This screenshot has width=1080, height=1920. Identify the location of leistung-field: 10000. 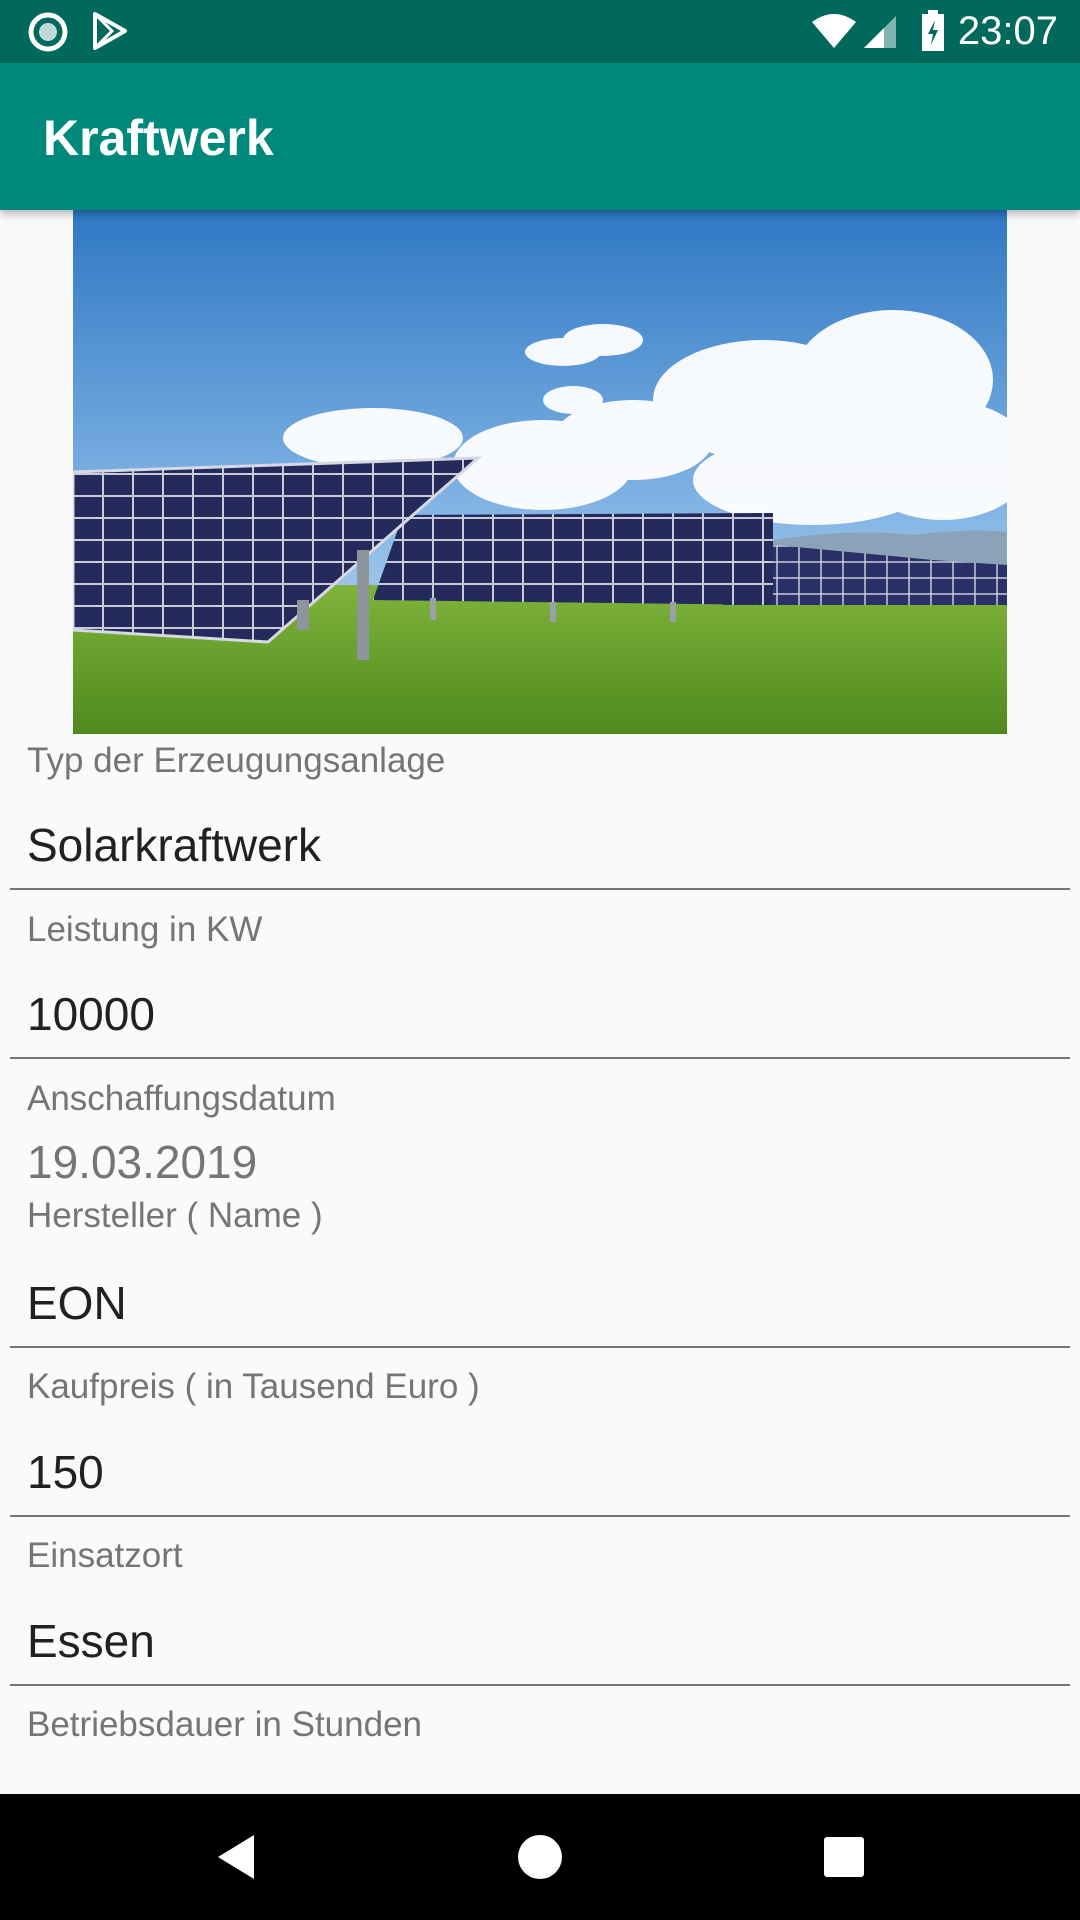
(540, 1023).